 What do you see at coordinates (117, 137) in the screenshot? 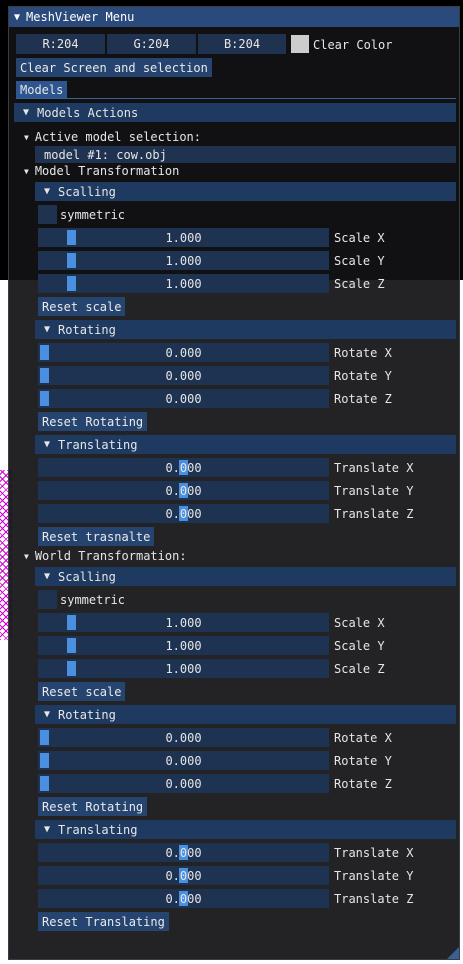
I see `active-model-label: Active model selection:` at bounding box center [117, 137].